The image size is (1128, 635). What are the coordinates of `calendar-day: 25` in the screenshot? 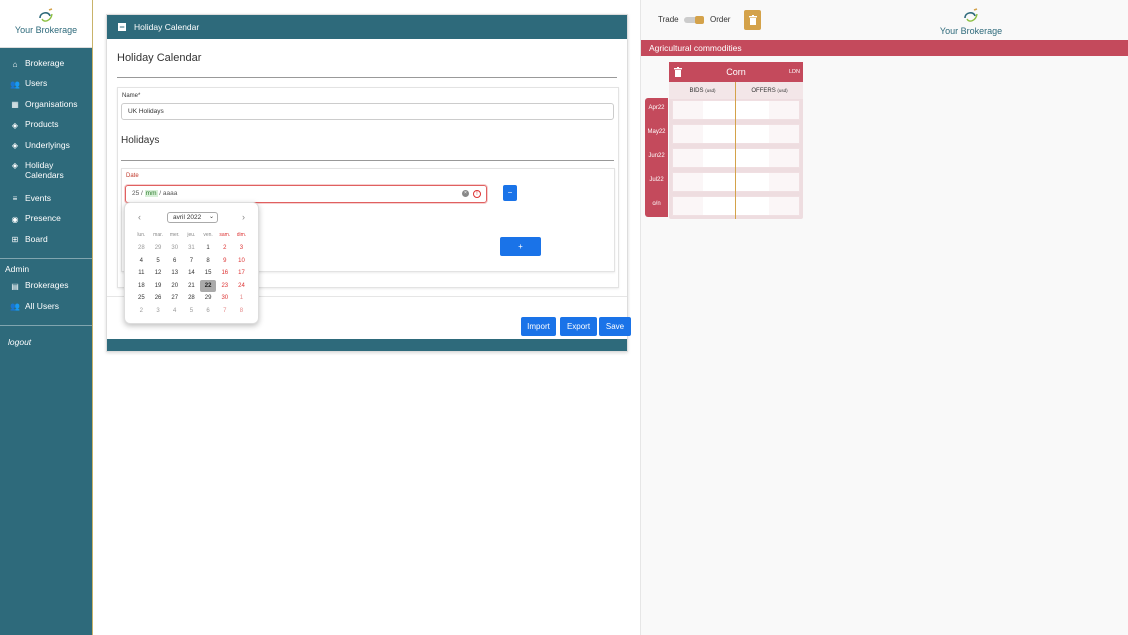 It's located at (141, 298).